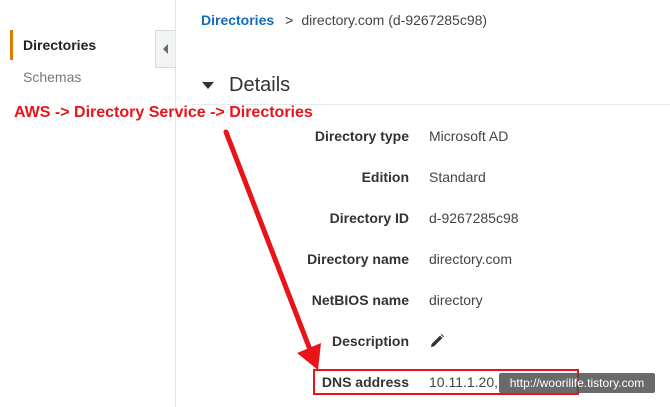  I want to click on collapse-sidebar-button, so click(165, 49).